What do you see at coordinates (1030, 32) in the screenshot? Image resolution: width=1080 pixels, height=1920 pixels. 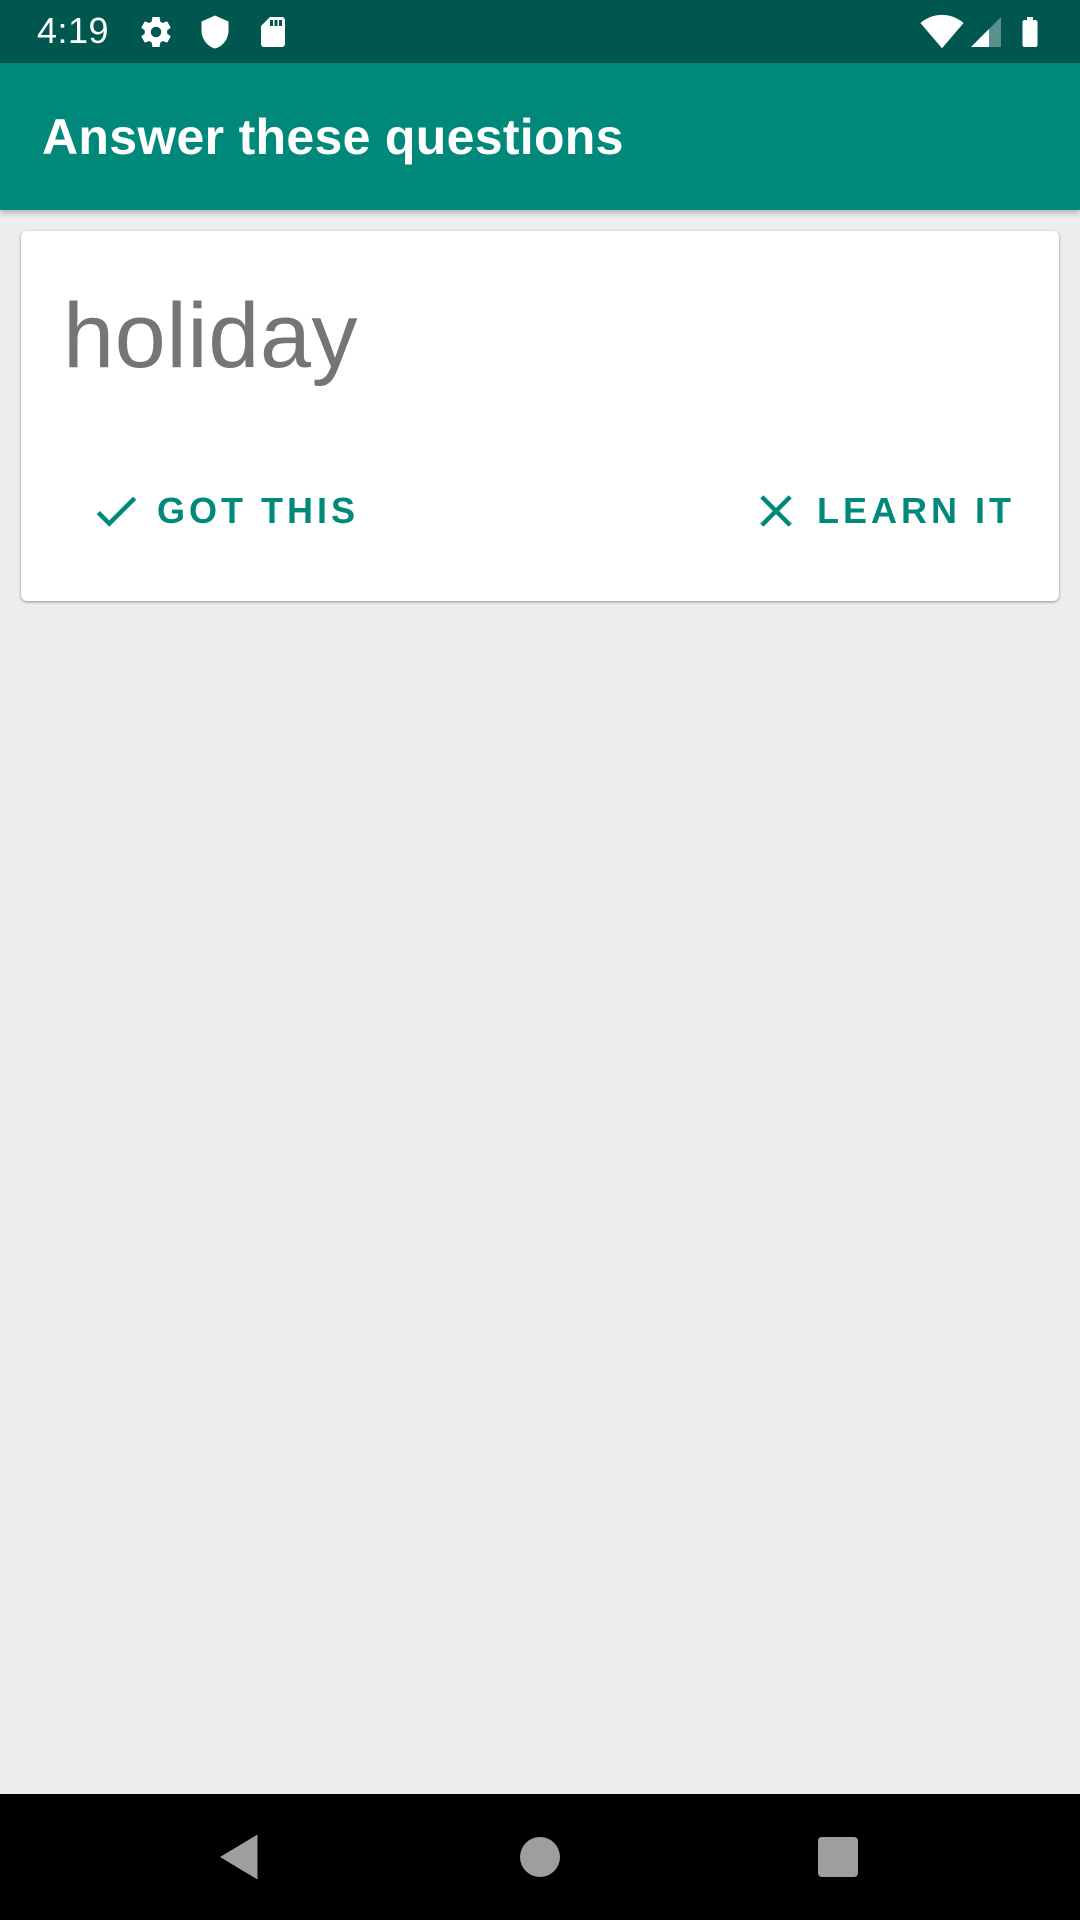 I see `battery-icon` at bounding box center [1030, 32].